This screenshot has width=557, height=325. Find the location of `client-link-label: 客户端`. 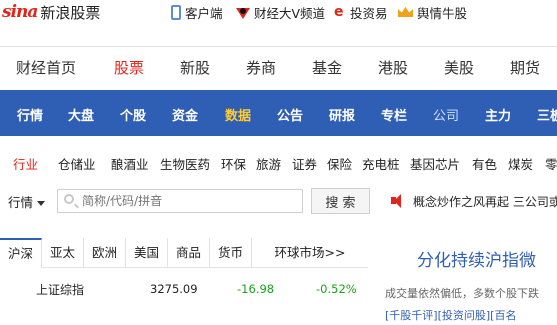

client-link-label: 客户端 is located at coordinates (204, 13).